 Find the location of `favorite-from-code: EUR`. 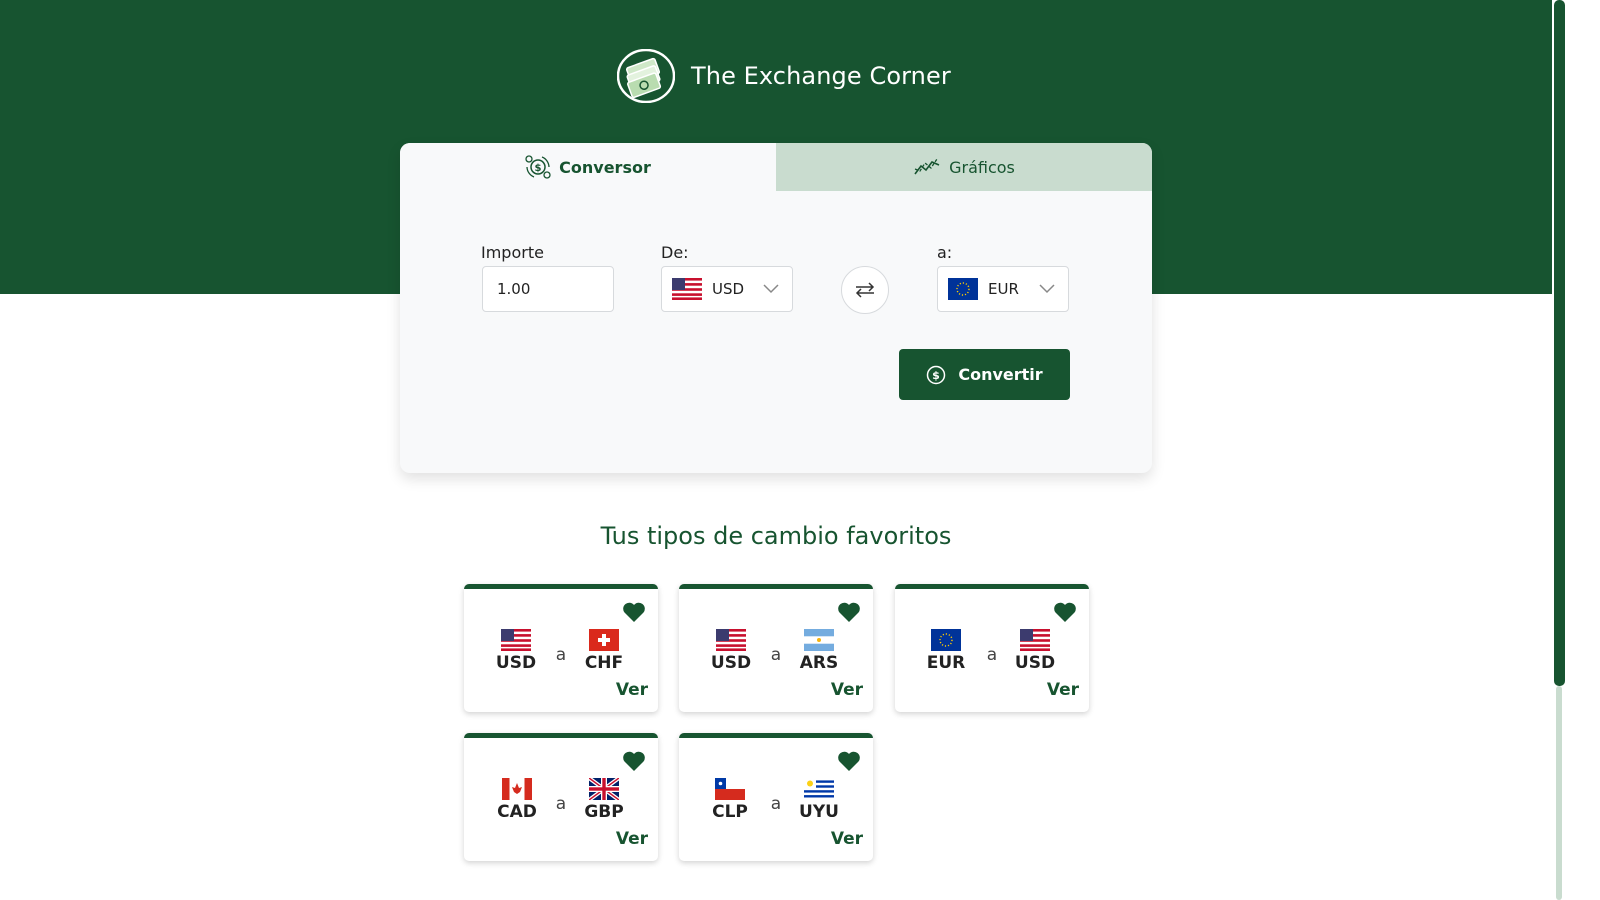

favorite-from-code: EUR is located at coordinates (946, 663).